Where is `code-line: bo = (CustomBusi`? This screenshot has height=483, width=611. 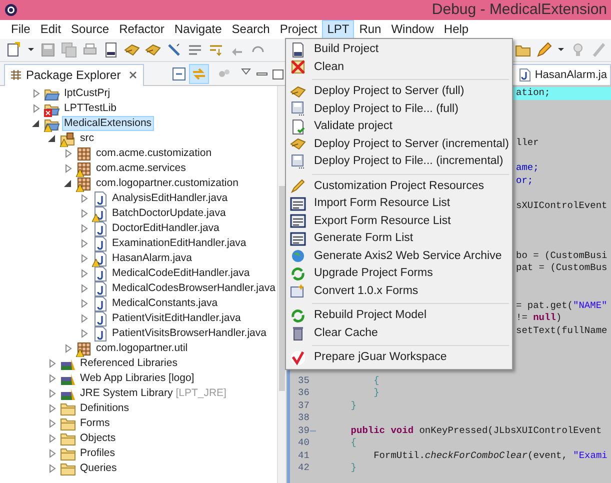
code-line: bo = (CustomBusi is located at coordinates (562, 256).